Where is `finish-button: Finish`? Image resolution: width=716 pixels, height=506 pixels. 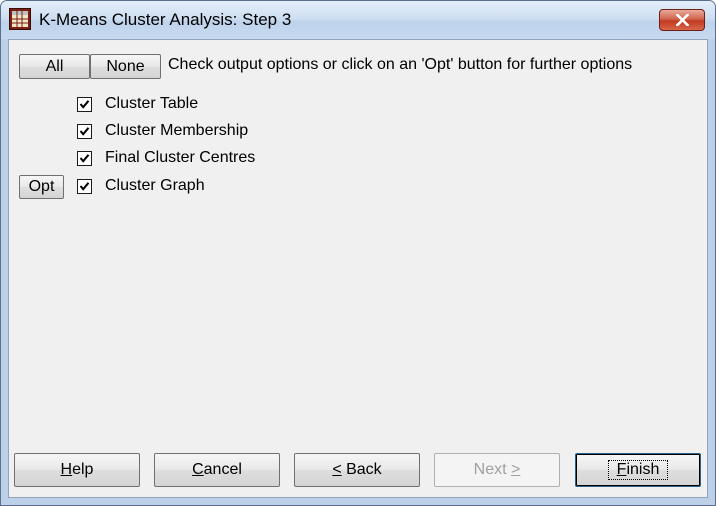
finish-button: Finish is located at coordinates (638, 470).